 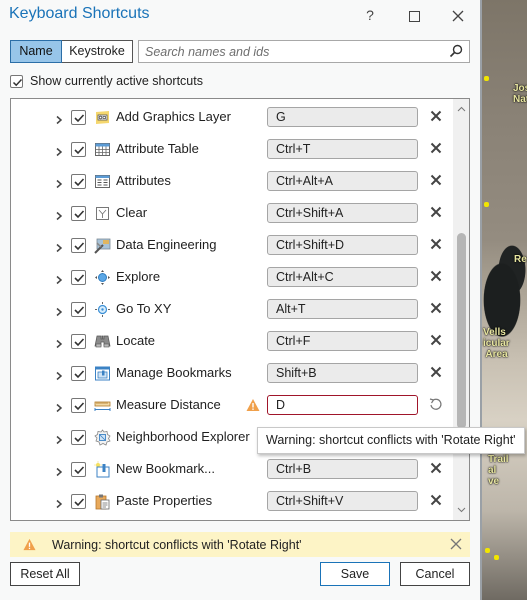 I want to click on shortcut-row: Clear Ctrl+Shift+A, so click(x=231, y=213).